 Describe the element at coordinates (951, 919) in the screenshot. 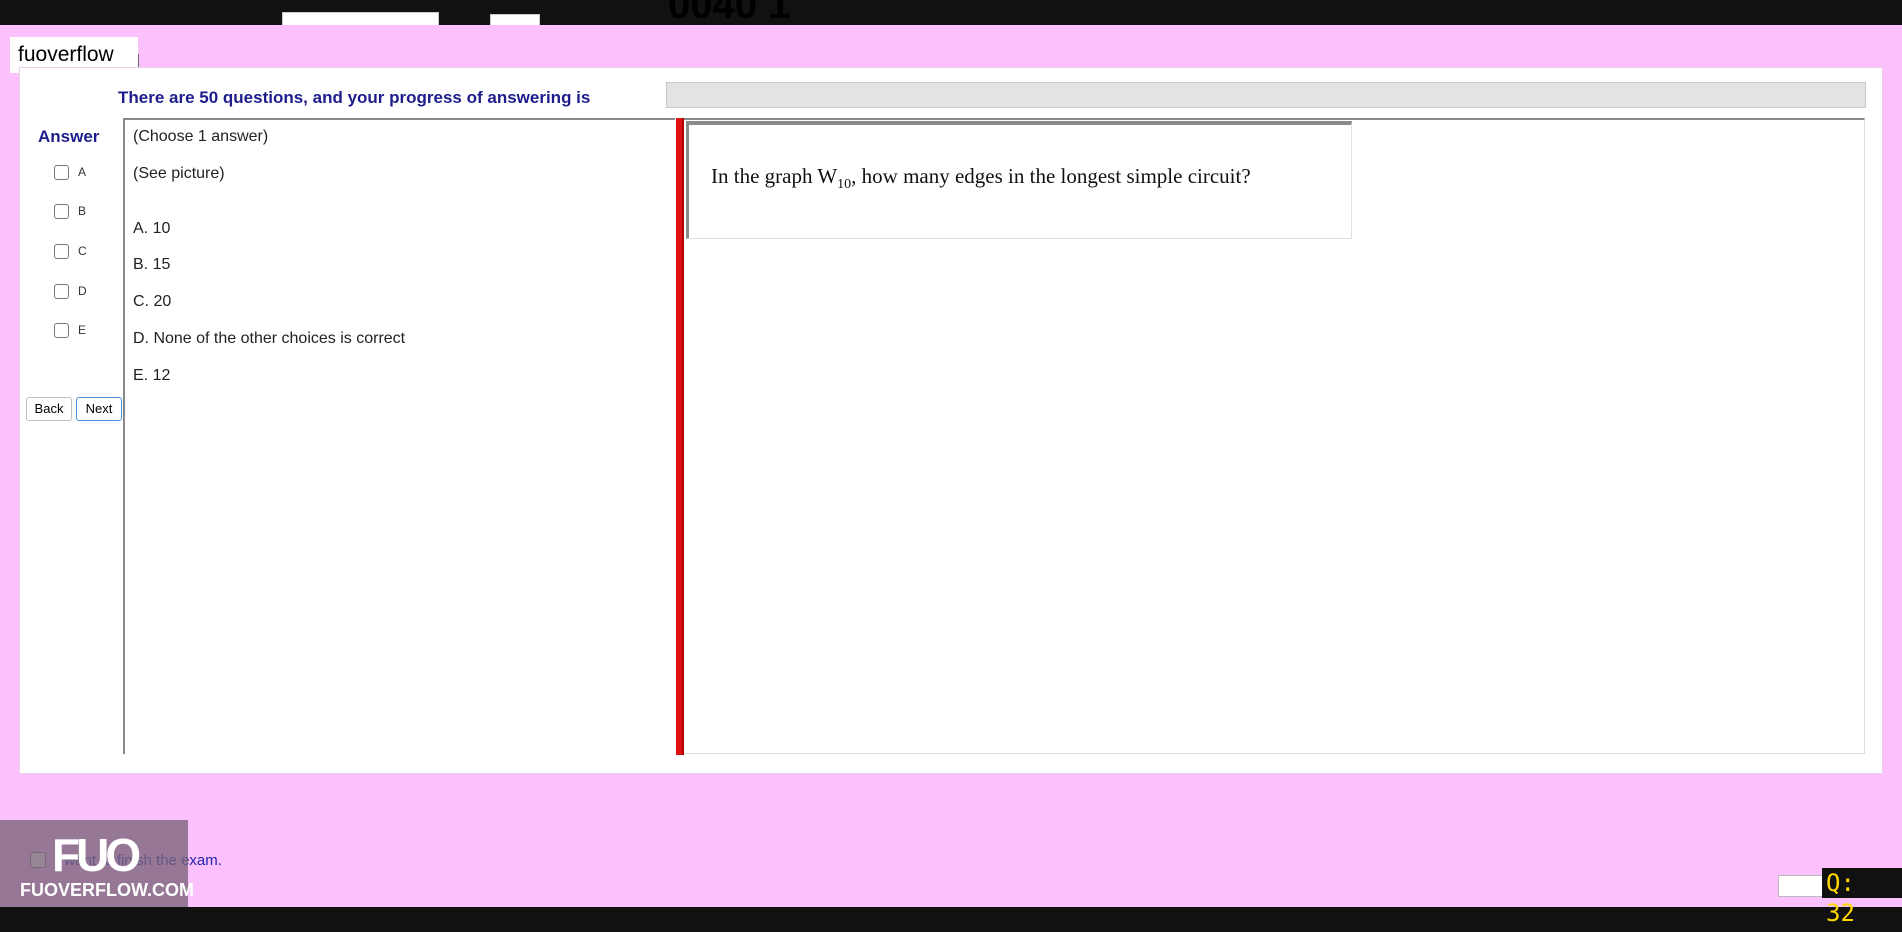

I see `bottom-bar` at that location.